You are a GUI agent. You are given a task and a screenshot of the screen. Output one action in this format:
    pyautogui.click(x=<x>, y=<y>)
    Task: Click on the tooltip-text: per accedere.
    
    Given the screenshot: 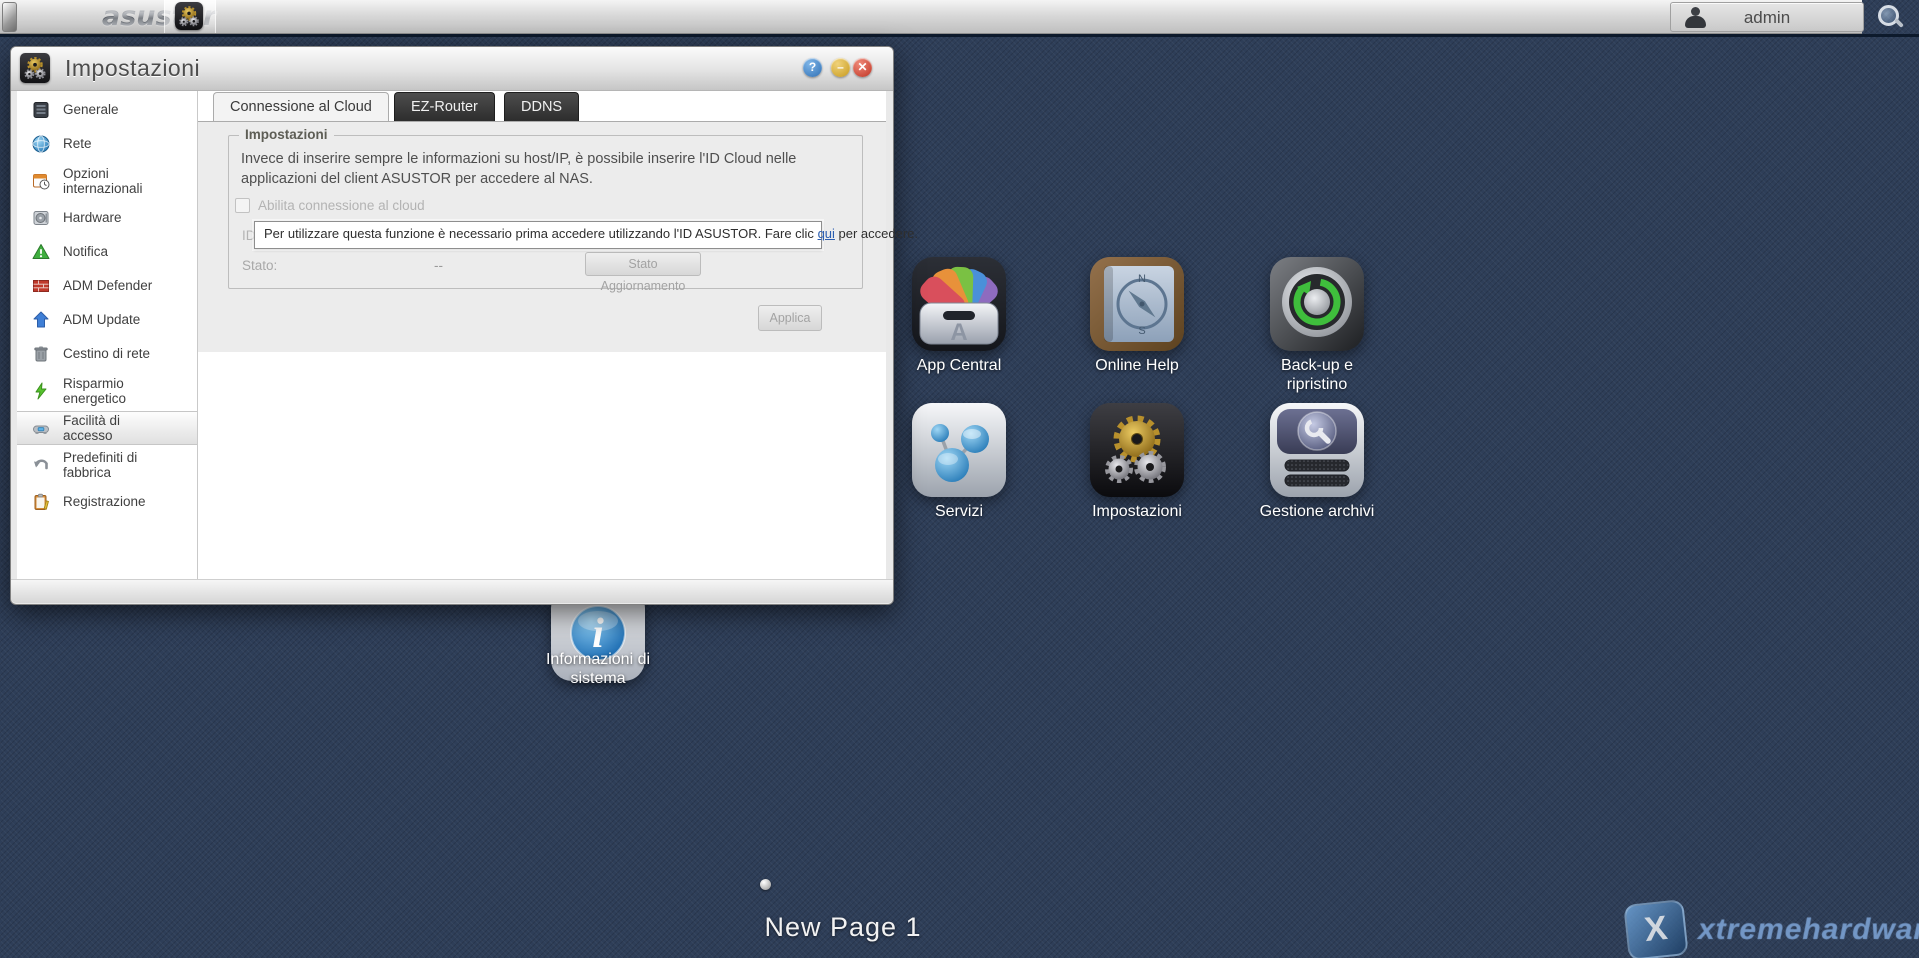 What is the action you would take?
    pyautogui.click(x=876, y=233)
    